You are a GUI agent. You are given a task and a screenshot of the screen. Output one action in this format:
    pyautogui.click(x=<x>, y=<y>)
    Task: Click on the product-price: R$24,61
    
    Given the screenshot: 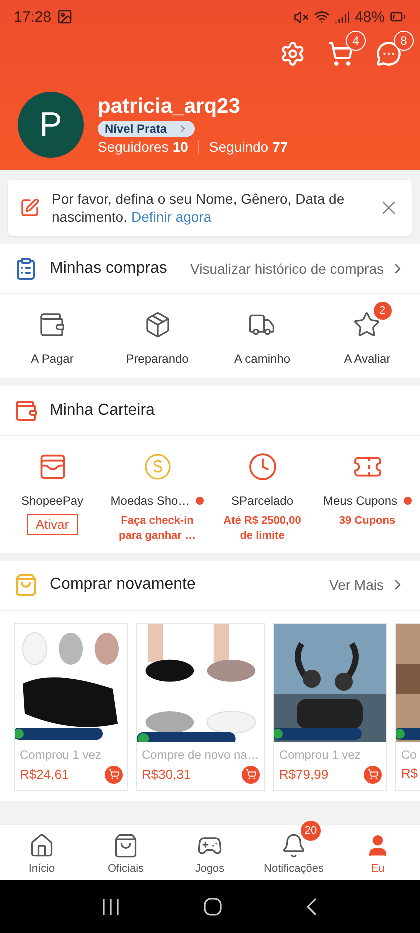 What is the action you would take?
    pyautogui.click(x=45, y=774)
    